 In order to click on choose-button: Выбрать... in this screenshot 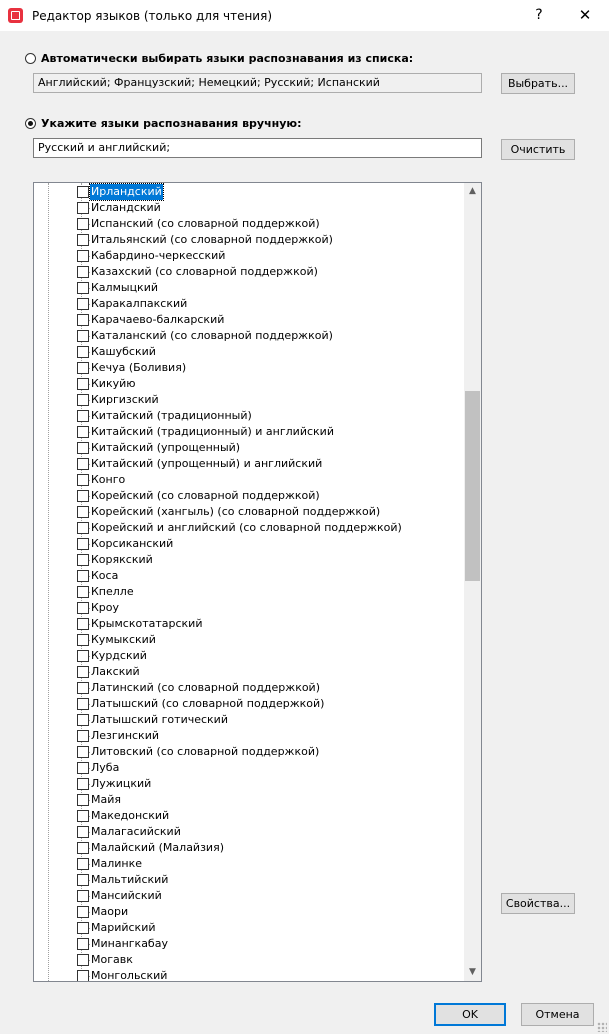, I will do `click(538, 83)`.